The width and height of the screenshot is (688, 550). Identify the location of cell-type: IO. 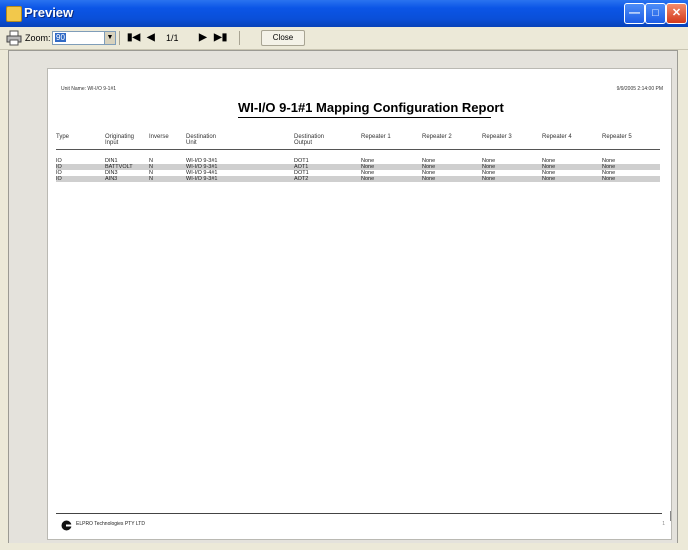
(59, 179).